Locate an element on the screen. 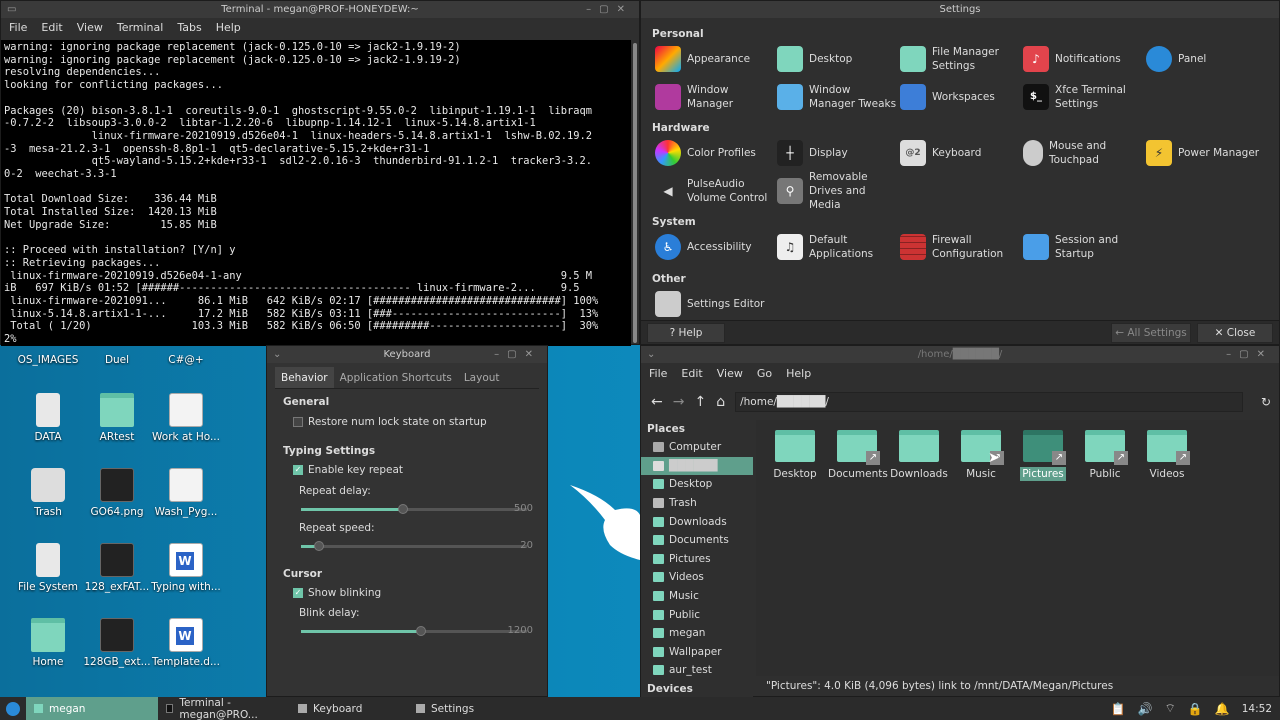 This screenshot has height=720, width=1280. reload-icon: ↻ is located at coordinates (1266, 402).